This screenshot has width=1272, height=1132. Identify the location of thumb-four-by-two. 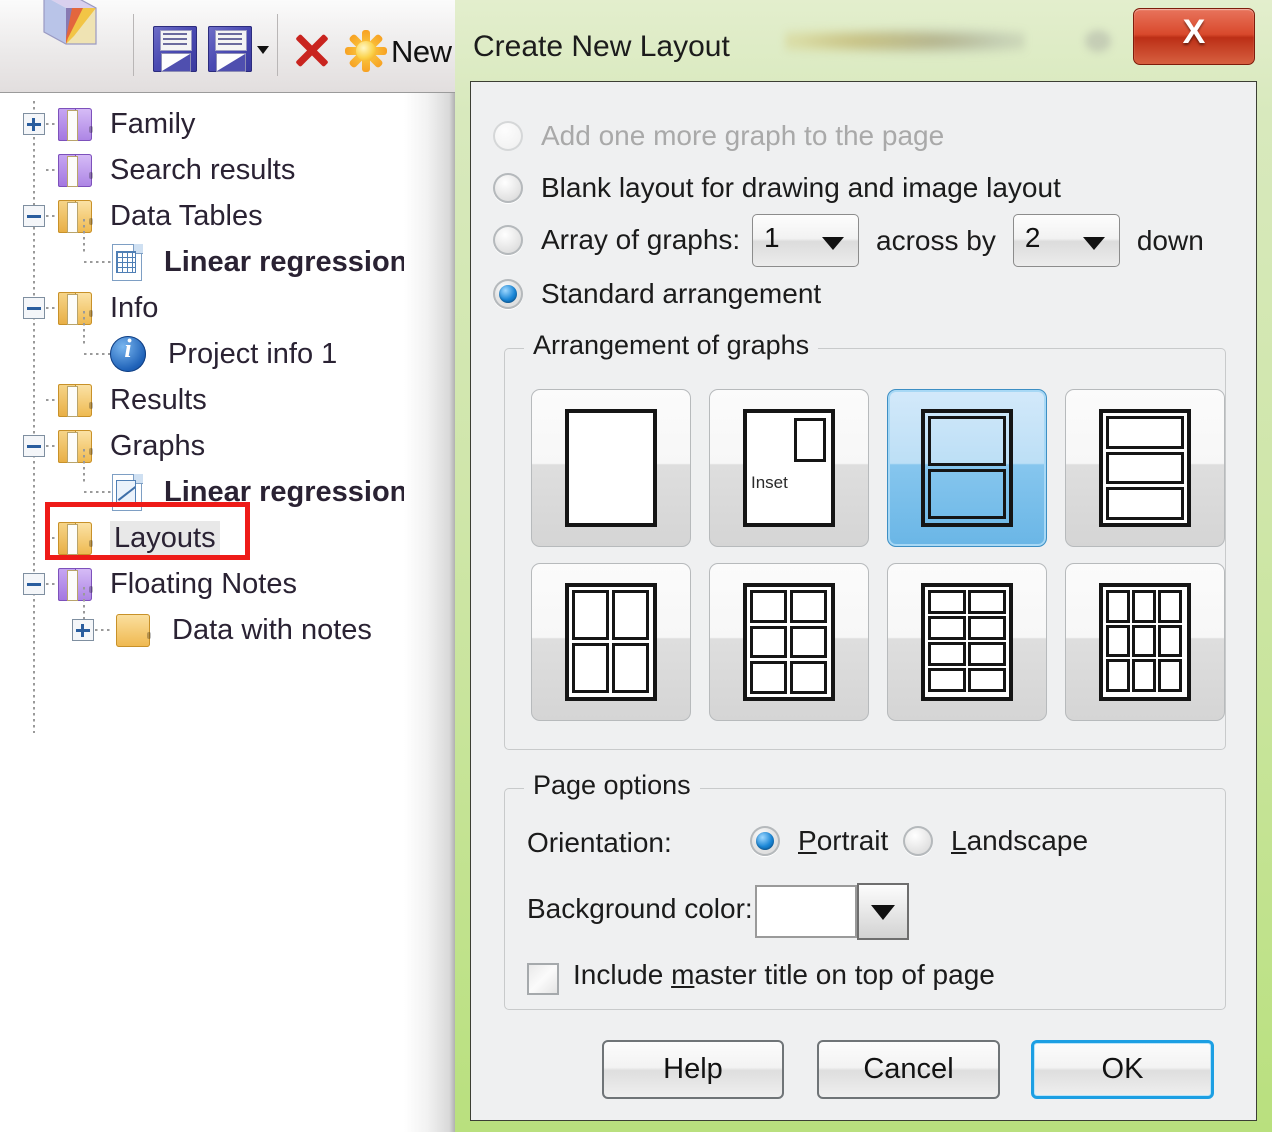
(967, 642).